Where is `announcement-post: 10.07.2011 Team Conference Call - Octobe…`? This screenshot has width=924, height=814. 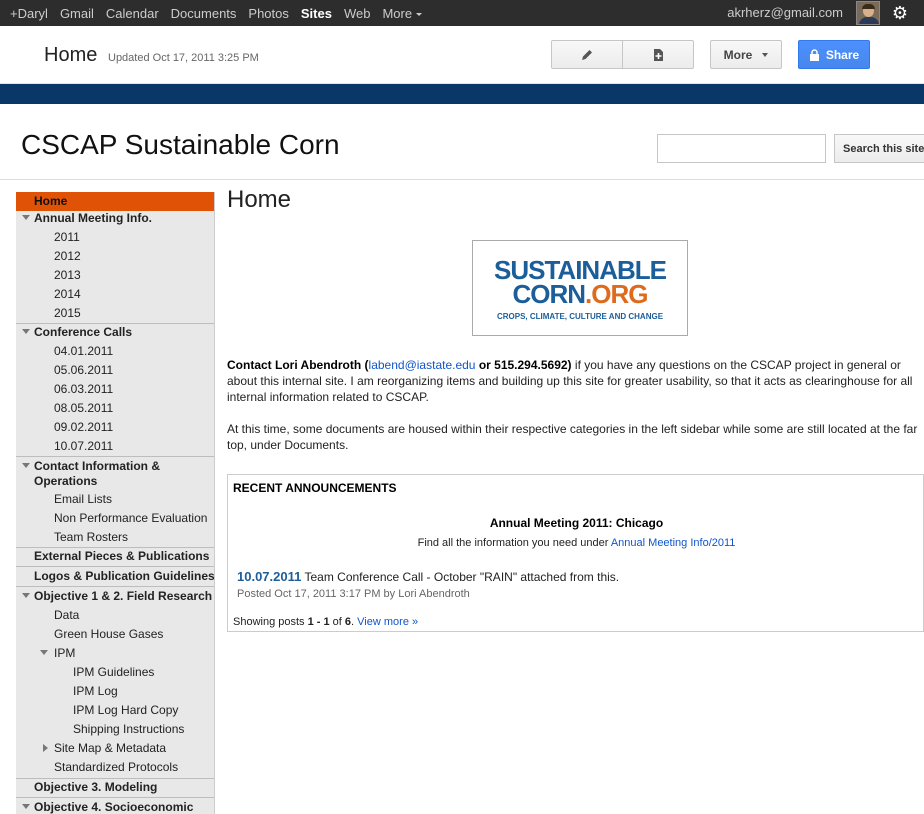 announcement-post: 10.07.2011 Team Conference Call - Octobe… is located at coordinates (428, 576).